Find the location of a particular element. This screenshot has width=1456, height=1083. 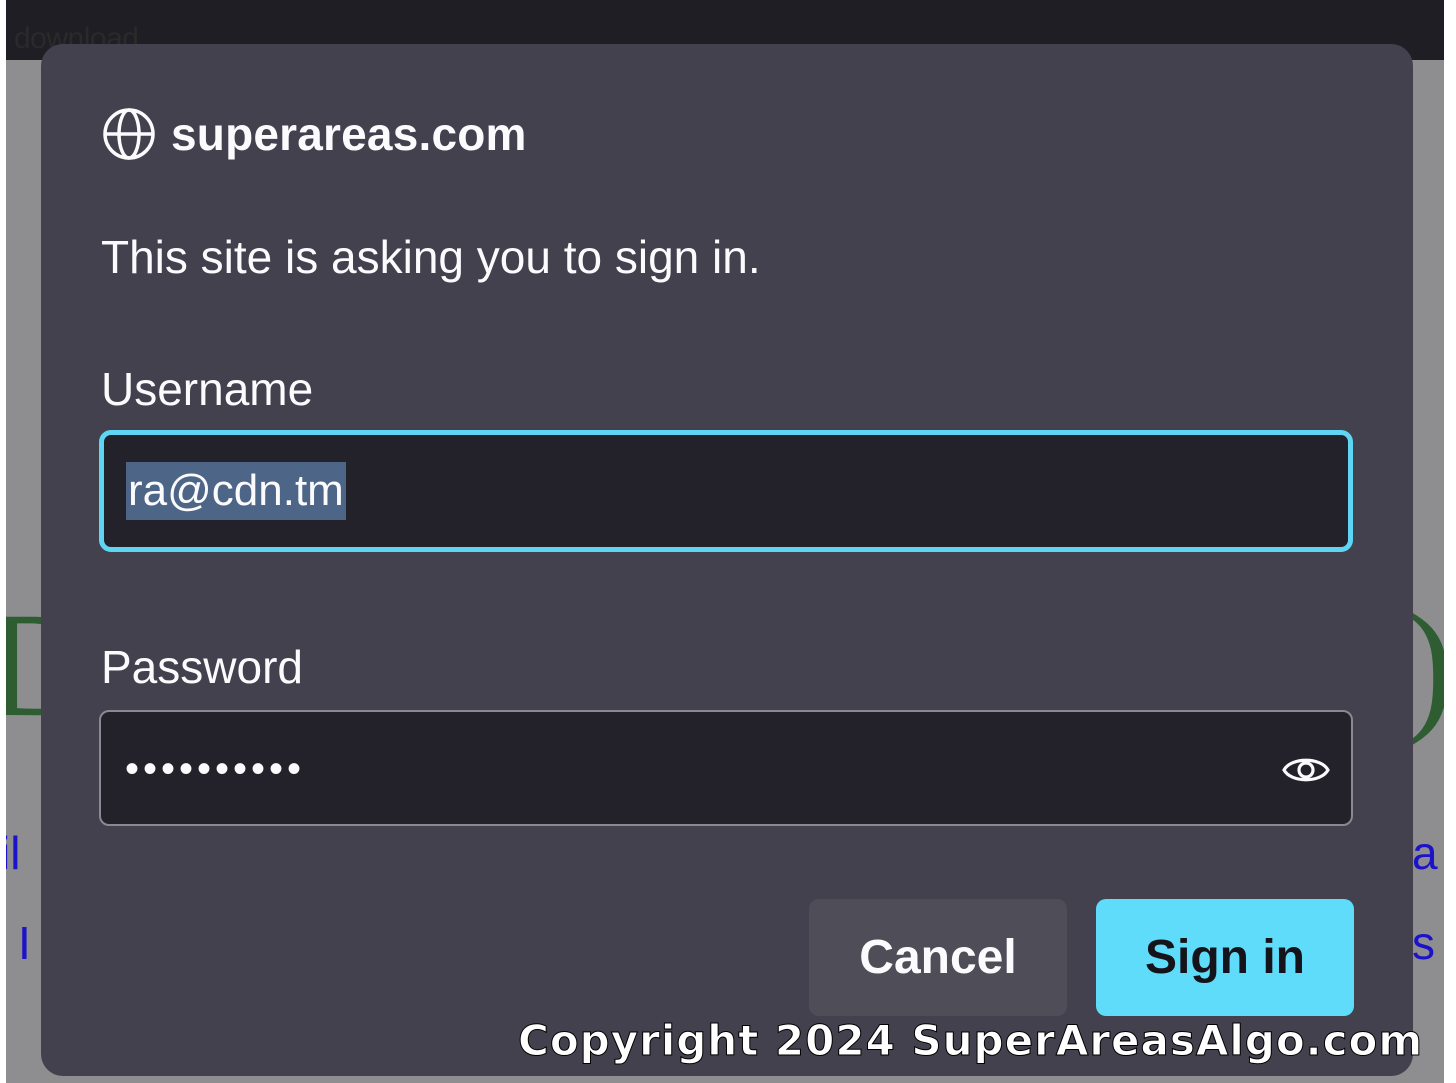

background-link-right-bottom: s is located at coordinates (1423, 943).